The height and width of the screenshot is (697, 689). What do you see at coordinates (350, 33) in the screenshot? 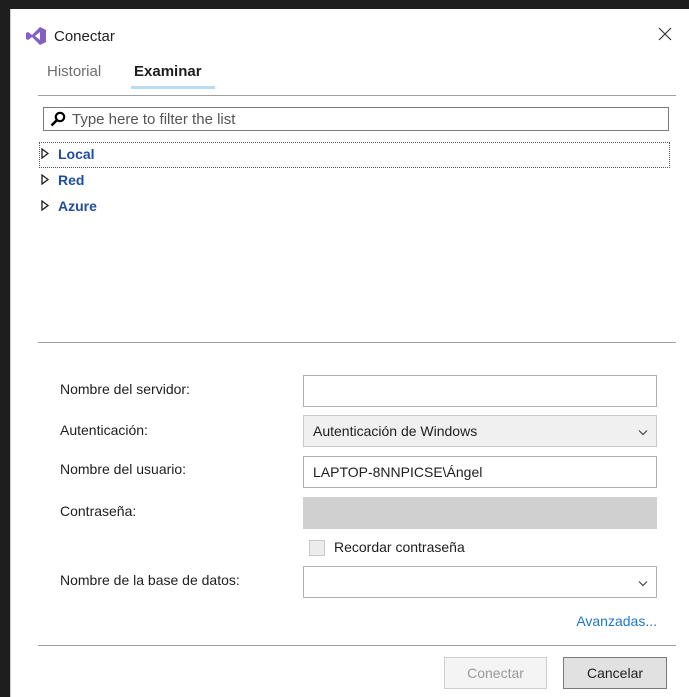
I see `title-bar: Conectar` at bounding box center [350, 33].